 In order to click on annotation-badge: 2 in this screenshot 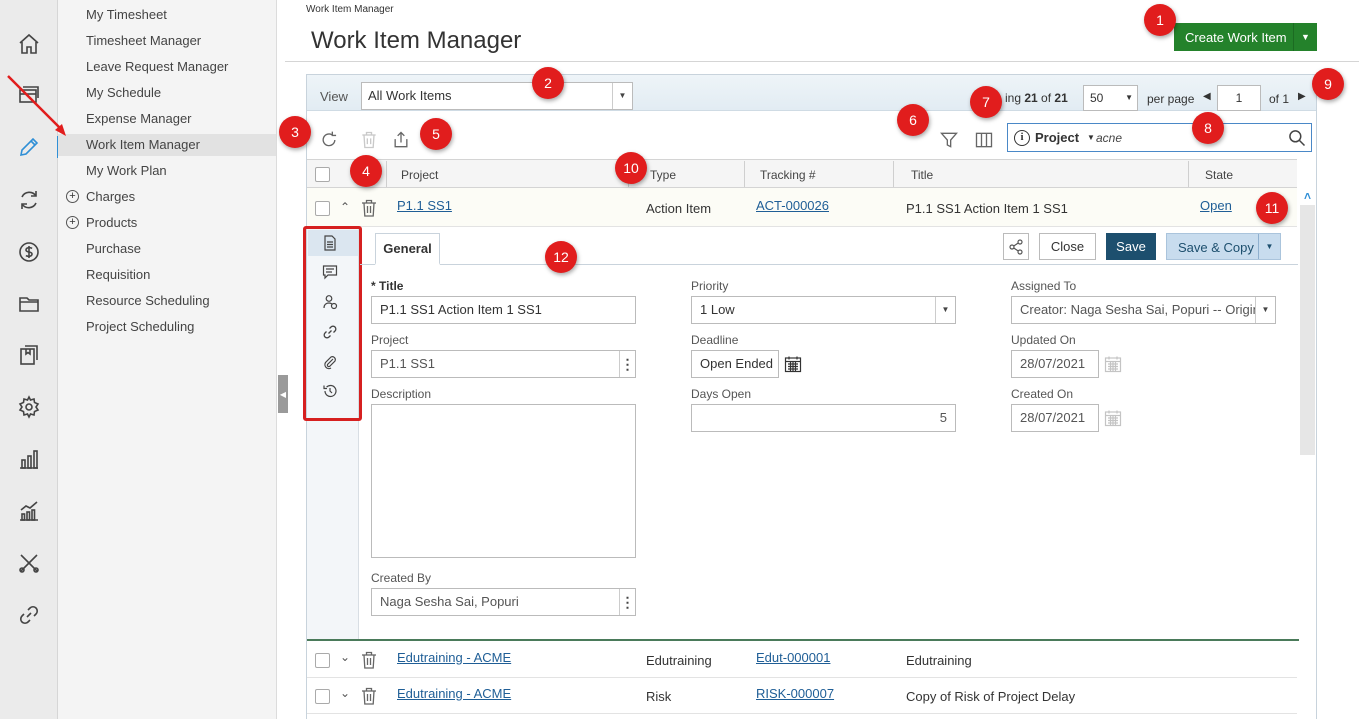, I will do `click(548, 83)`.